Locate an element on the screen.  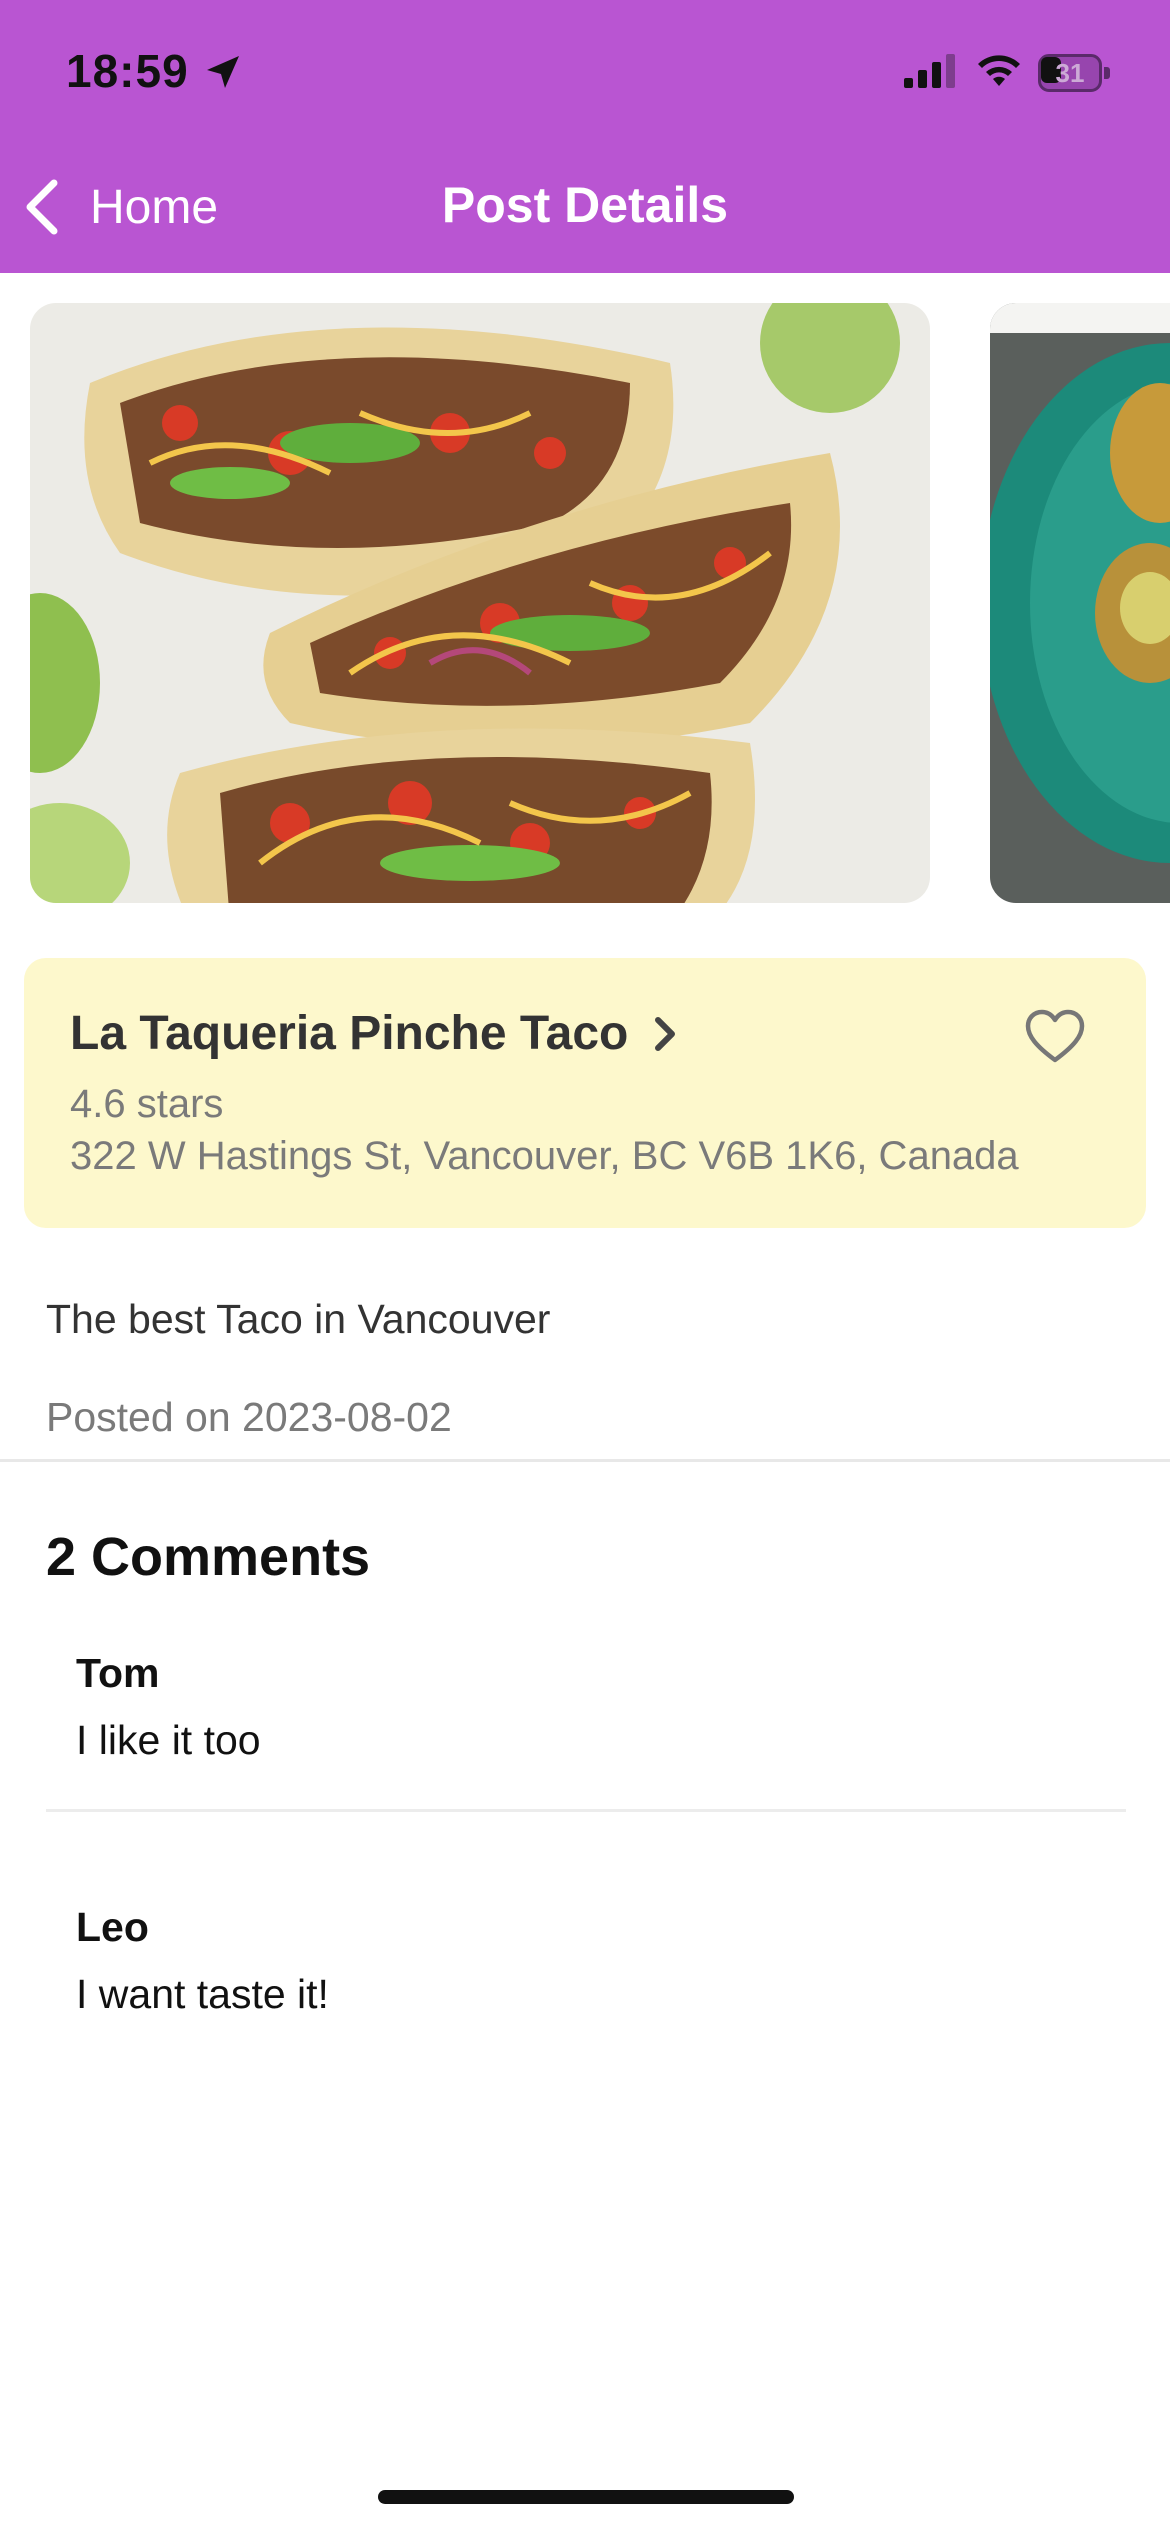
battery-icon: 31 is located at coordinates (1074, 73).